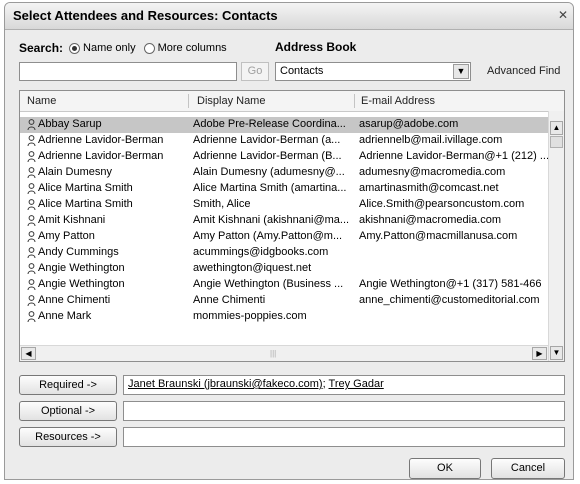  Describe the element at coordinates (231, 101) in the screenshot. I see `column-header-display-name: Display Name` at that location.